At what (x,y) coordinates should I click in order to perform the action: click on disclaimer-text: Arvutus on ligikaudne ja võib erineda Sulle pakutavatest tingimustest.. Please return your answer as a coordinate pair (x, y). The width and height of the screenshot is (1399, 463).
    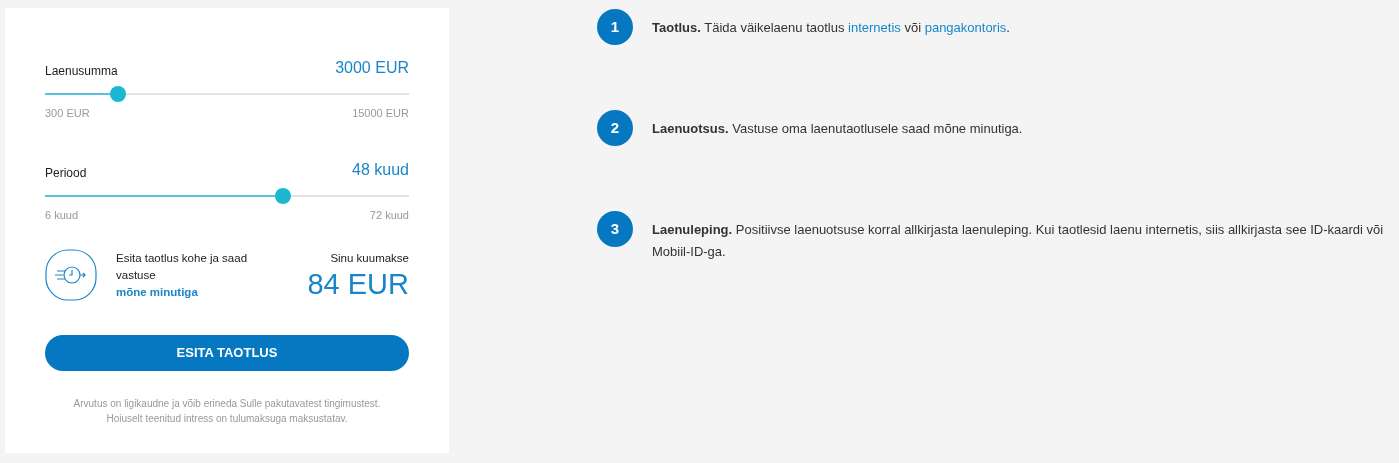
    Looking at the image, I should click on (227, 404).